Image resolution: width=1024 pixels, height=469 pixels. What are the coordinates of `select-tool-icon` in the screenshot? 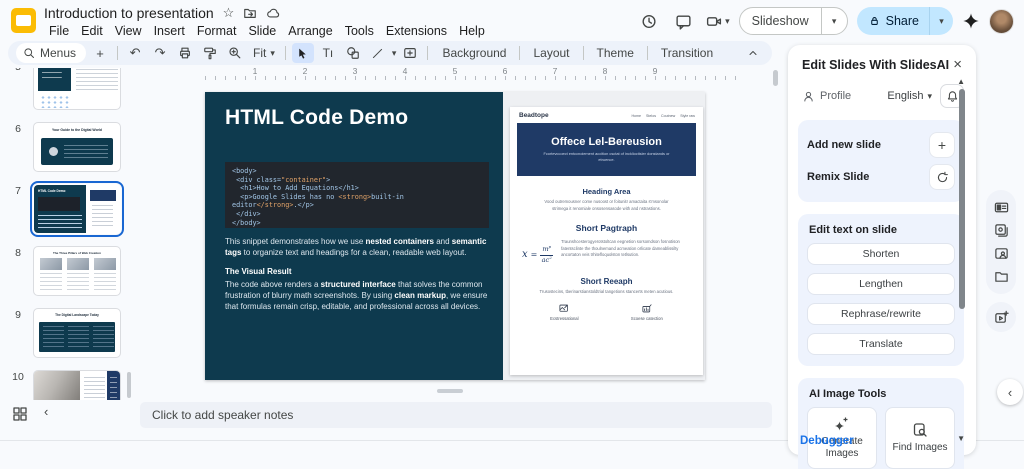 It's located at (302, 53).